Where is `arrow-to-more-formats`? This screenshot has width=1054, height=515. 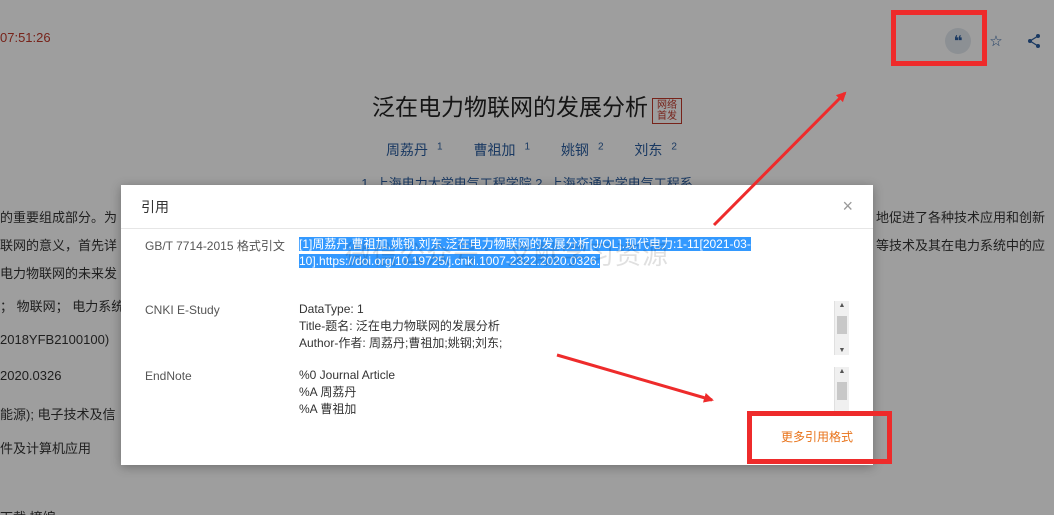 arrow-to-more-formats is located at coordinates (635, 378).